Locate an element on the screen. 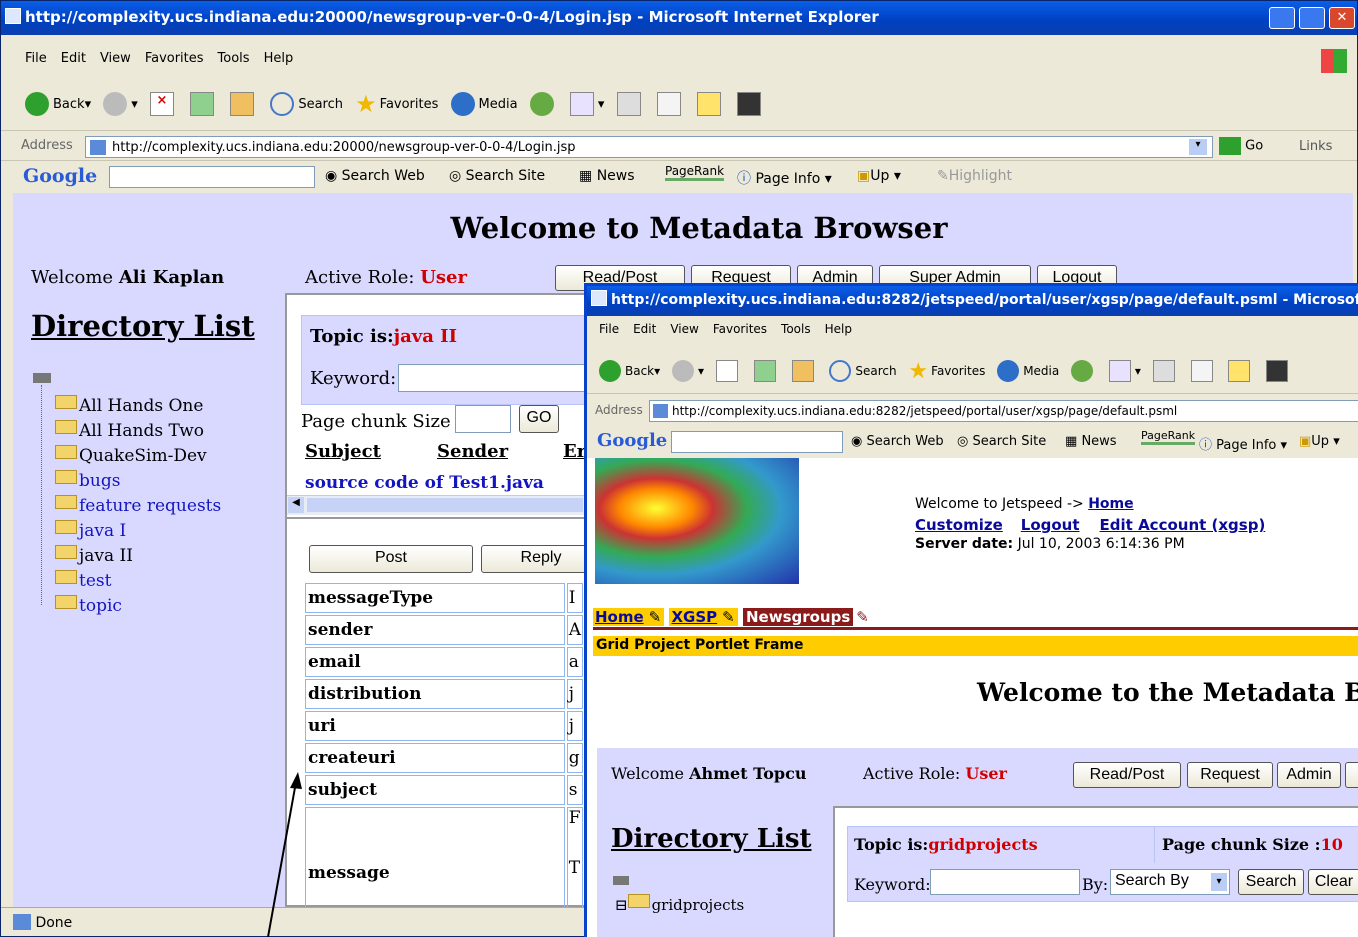  tree-item: topic is located at coordinates (138, 607).